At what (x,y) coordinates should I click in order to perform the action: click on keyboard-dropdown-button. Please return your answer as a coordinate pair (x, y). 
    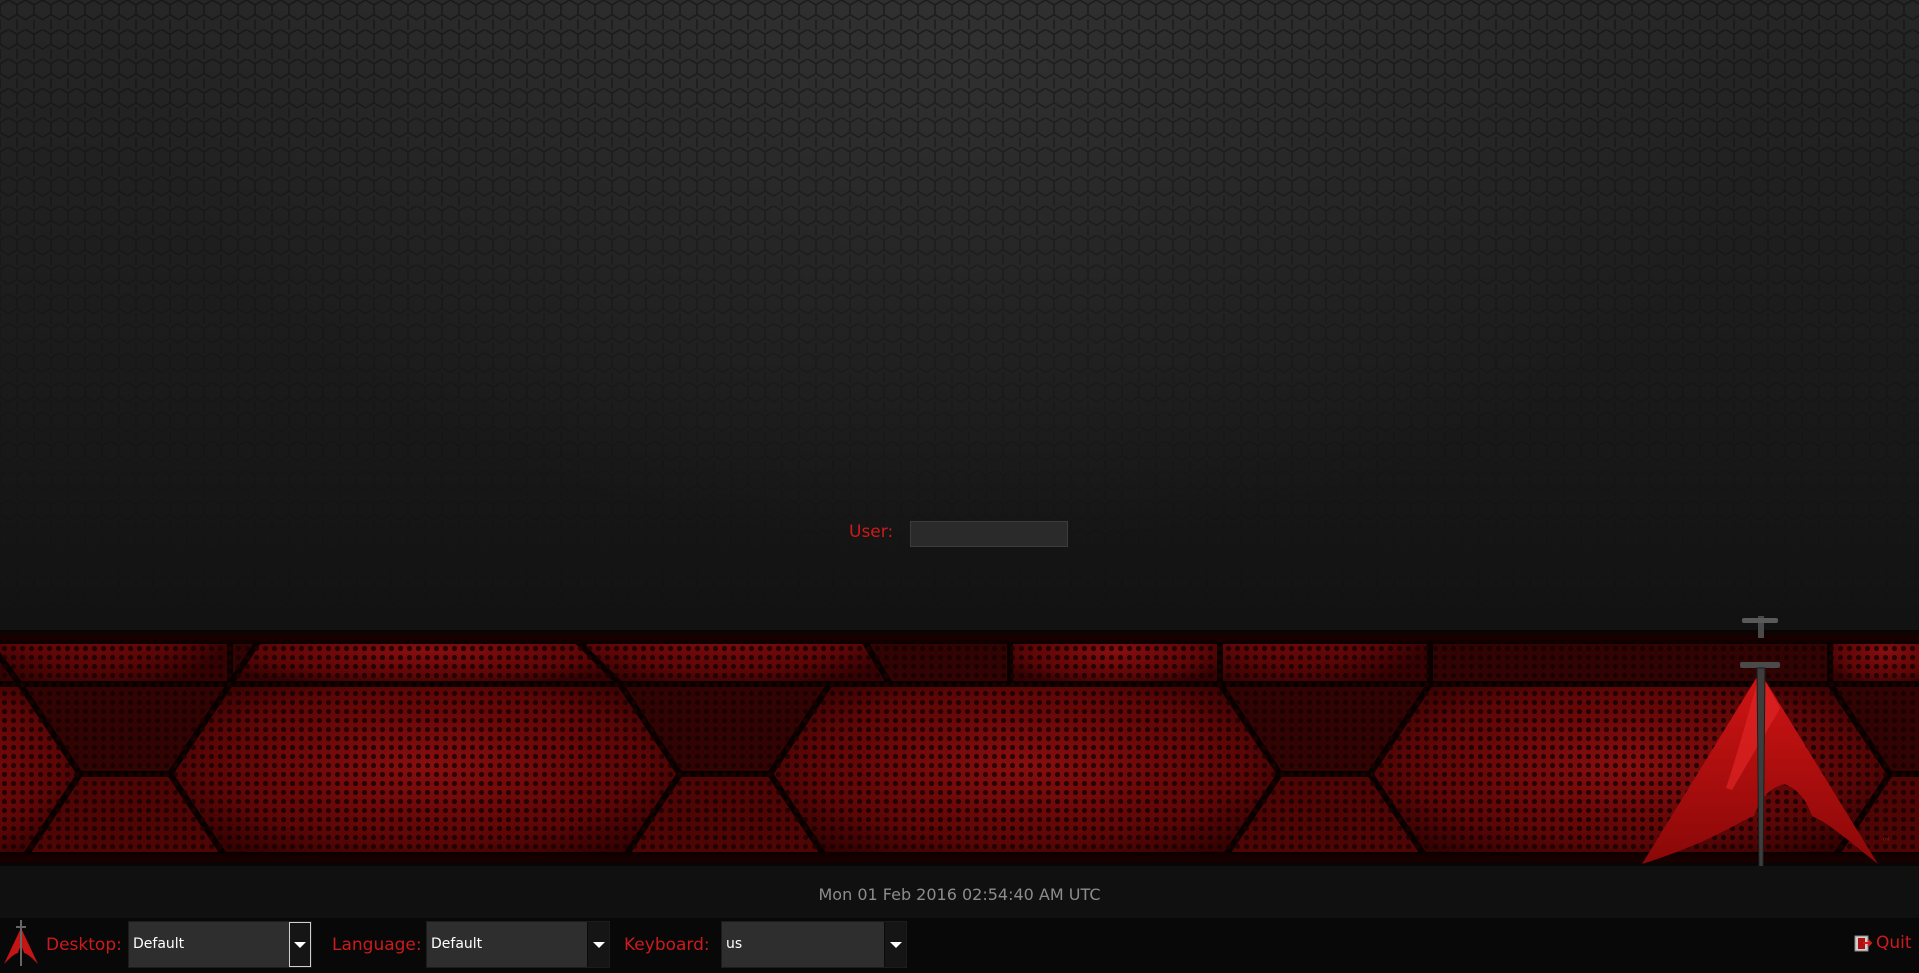
    Looking at the image, I should click on (895, 944).